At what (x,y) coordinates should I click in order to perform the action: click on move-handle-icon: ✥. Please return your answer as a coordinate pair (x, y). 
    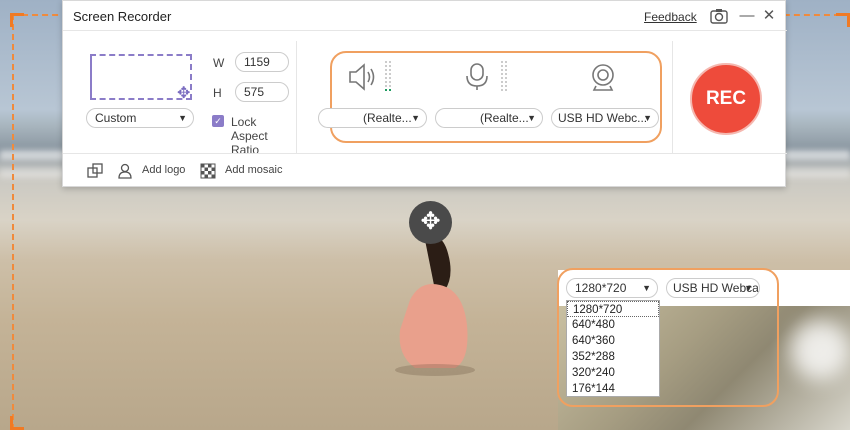
    Looking at the image, I should click on (430, 222).